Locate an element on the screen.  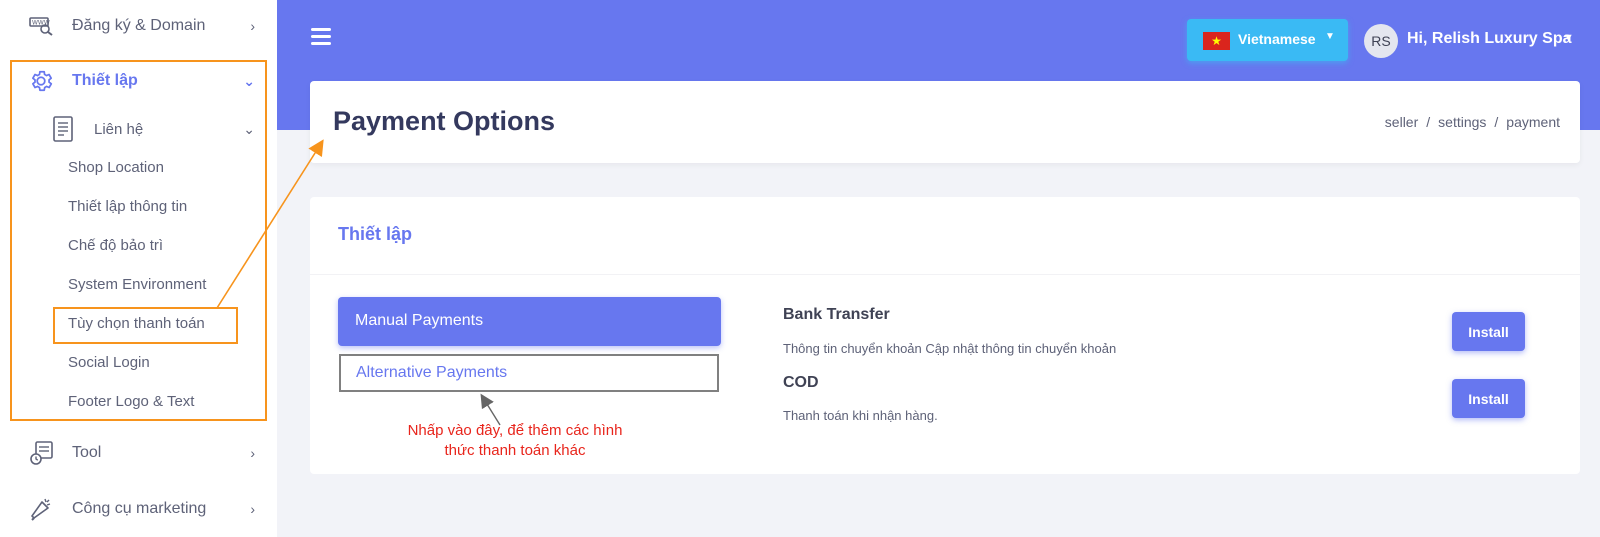
sidebar-item-tool: Tool › is located at coordinates (138, 453).